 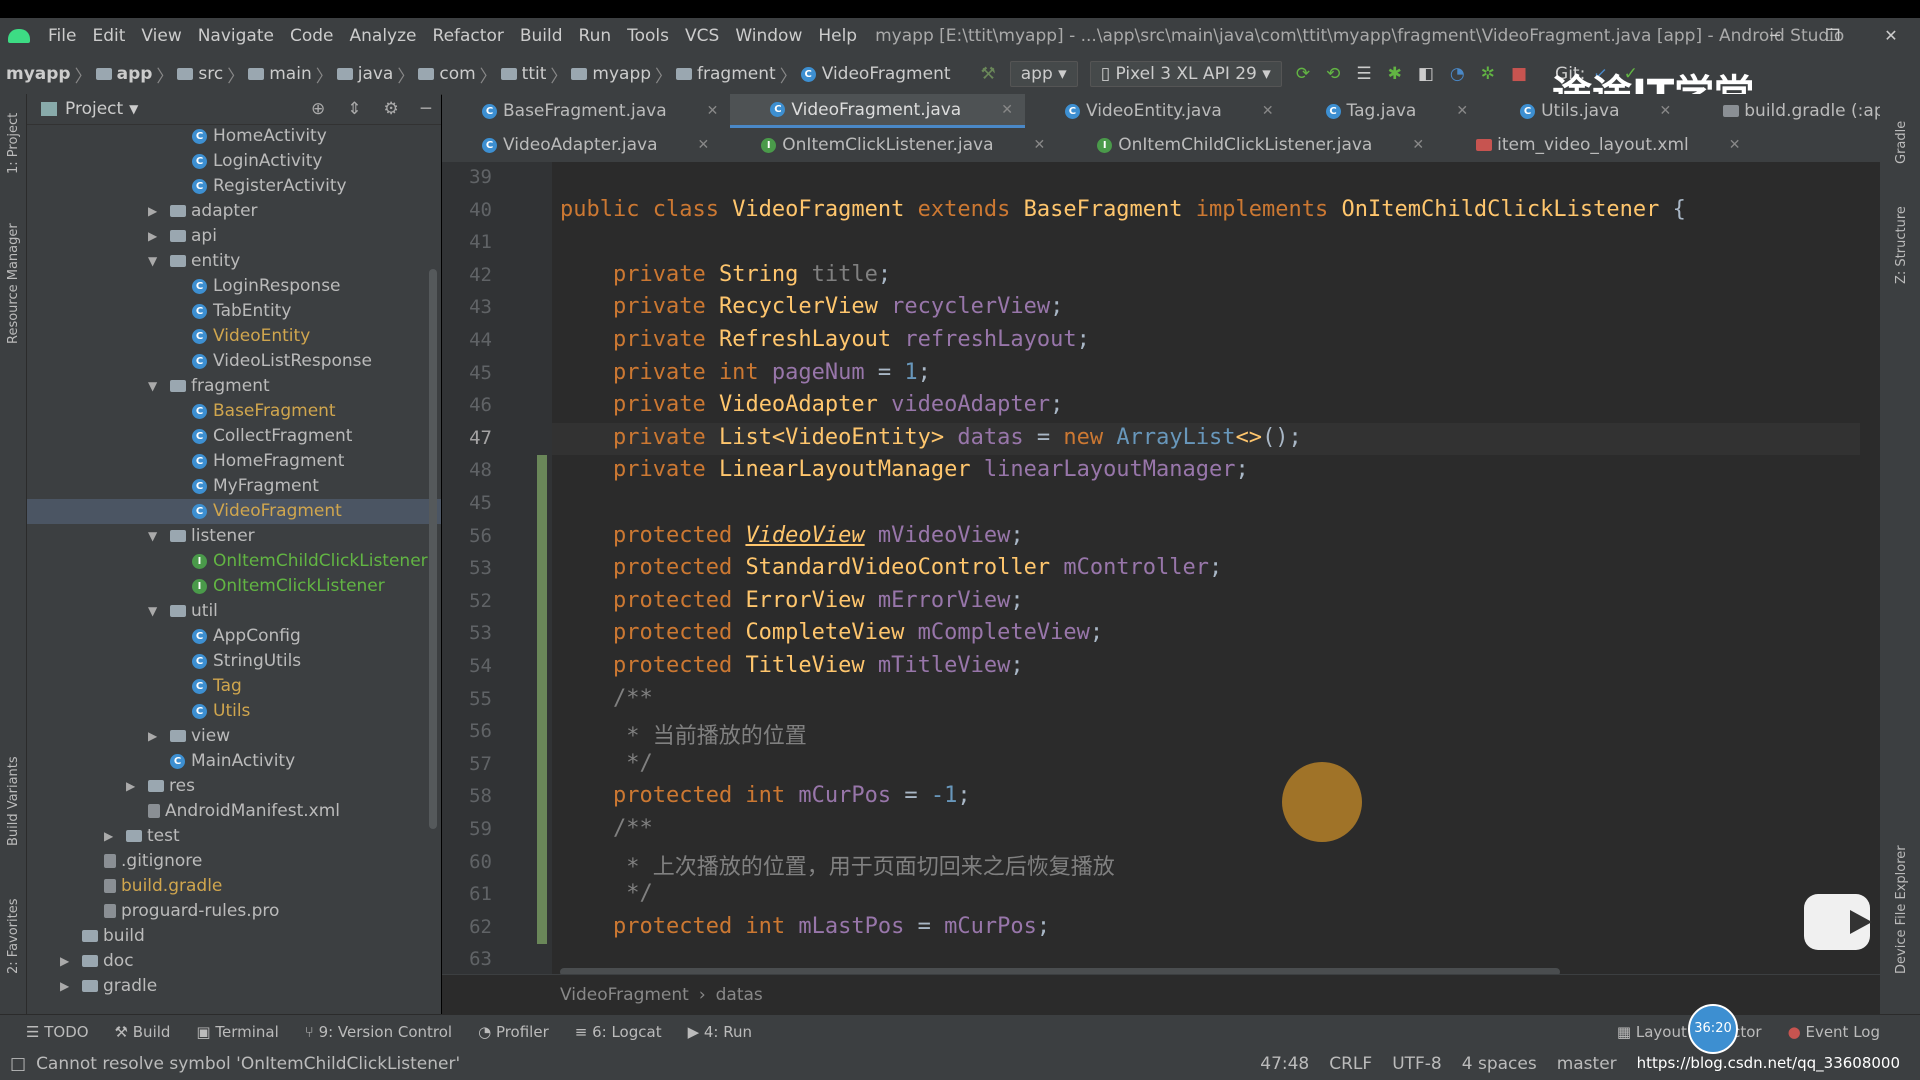 What do you see at coordinates (736, 74) in the screenshot?
I see `crumb-fragment: fragment` at bounding box center [736, 74].